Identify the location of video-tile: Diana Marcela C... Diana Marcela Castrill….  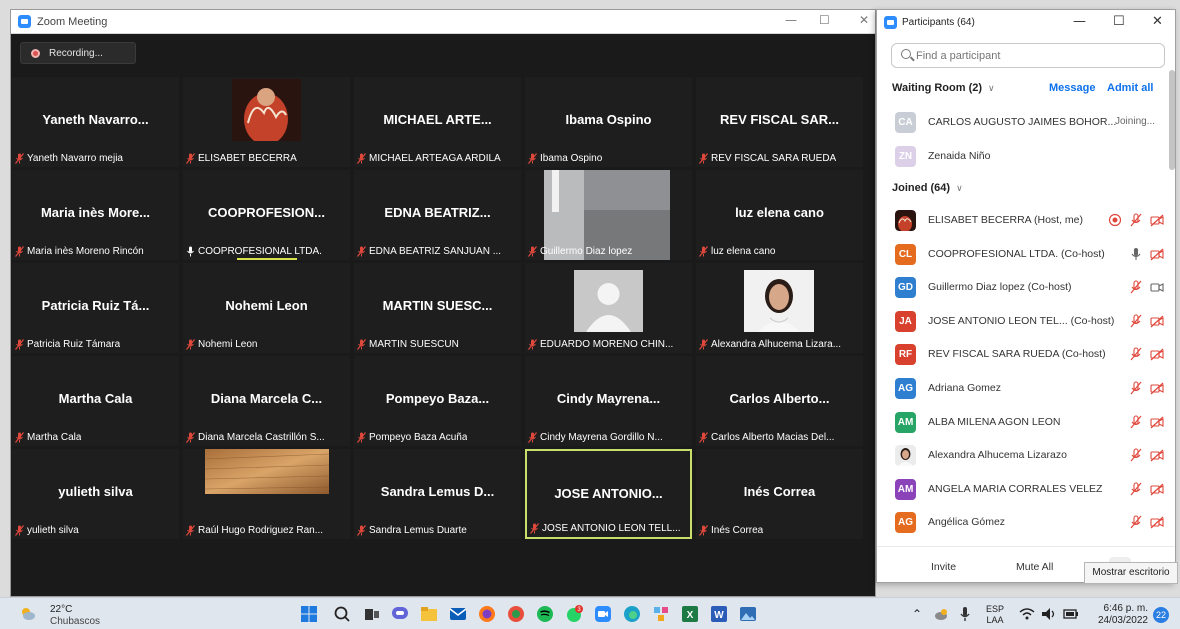
(266, 401).